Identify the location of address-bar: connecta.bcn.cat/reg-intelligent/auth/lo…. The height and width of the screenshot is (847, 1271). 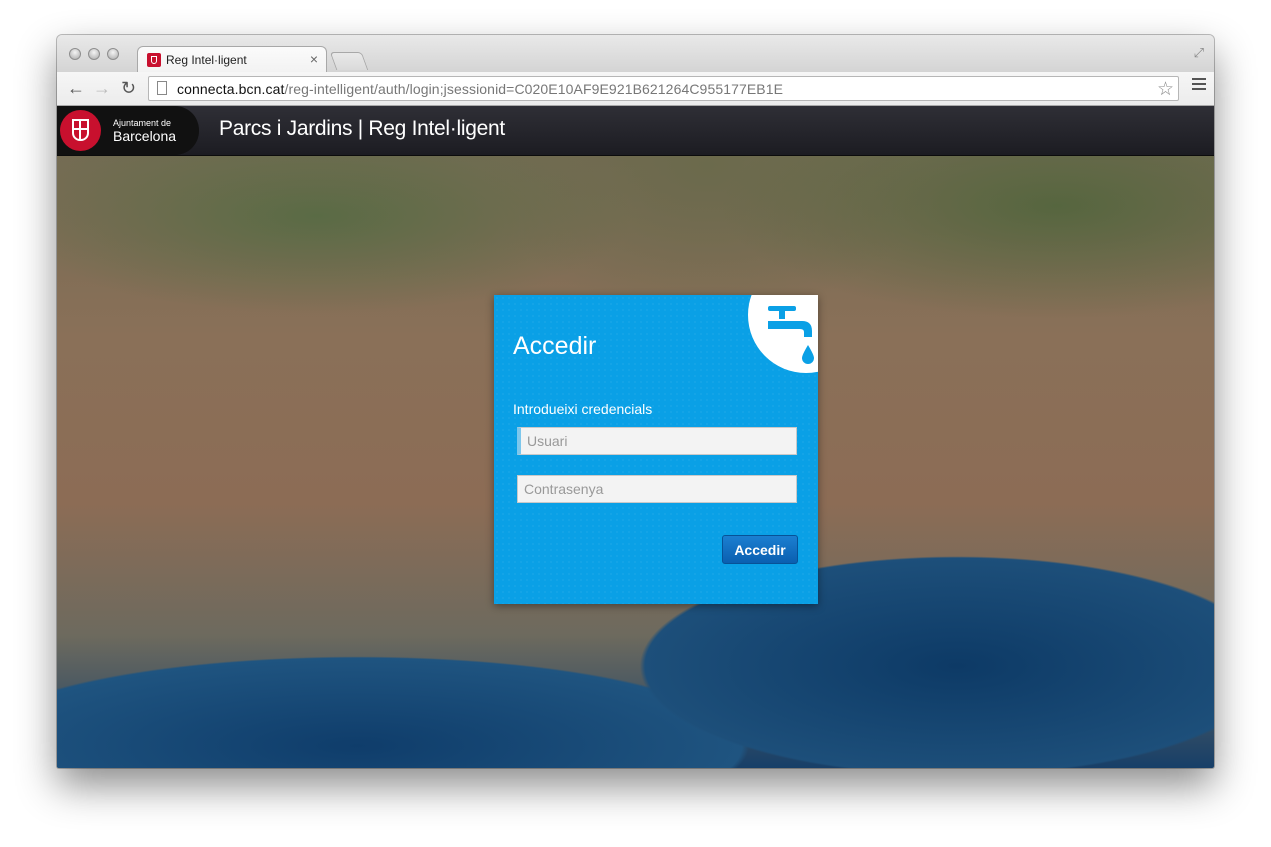
(663, 88).